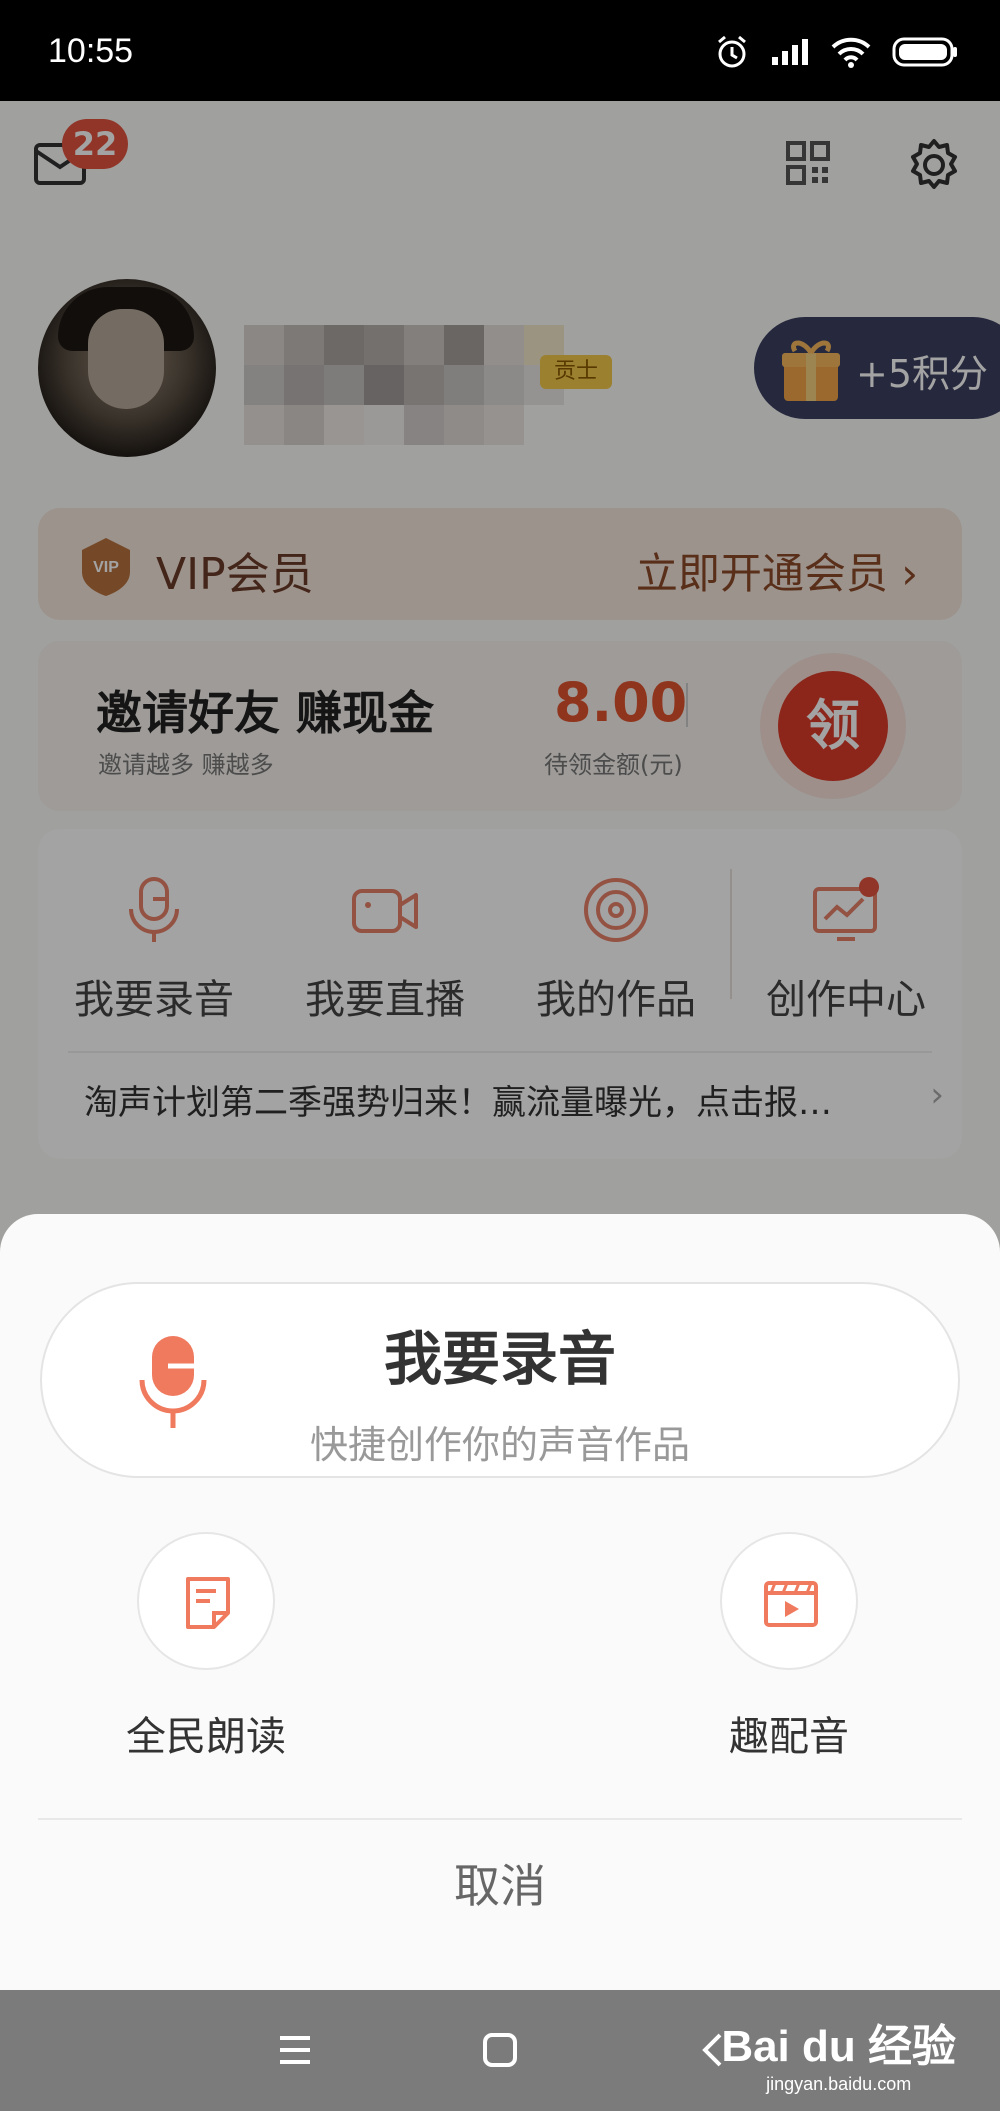  I want to click on cancel-button: 取消, so click(500, 1883).